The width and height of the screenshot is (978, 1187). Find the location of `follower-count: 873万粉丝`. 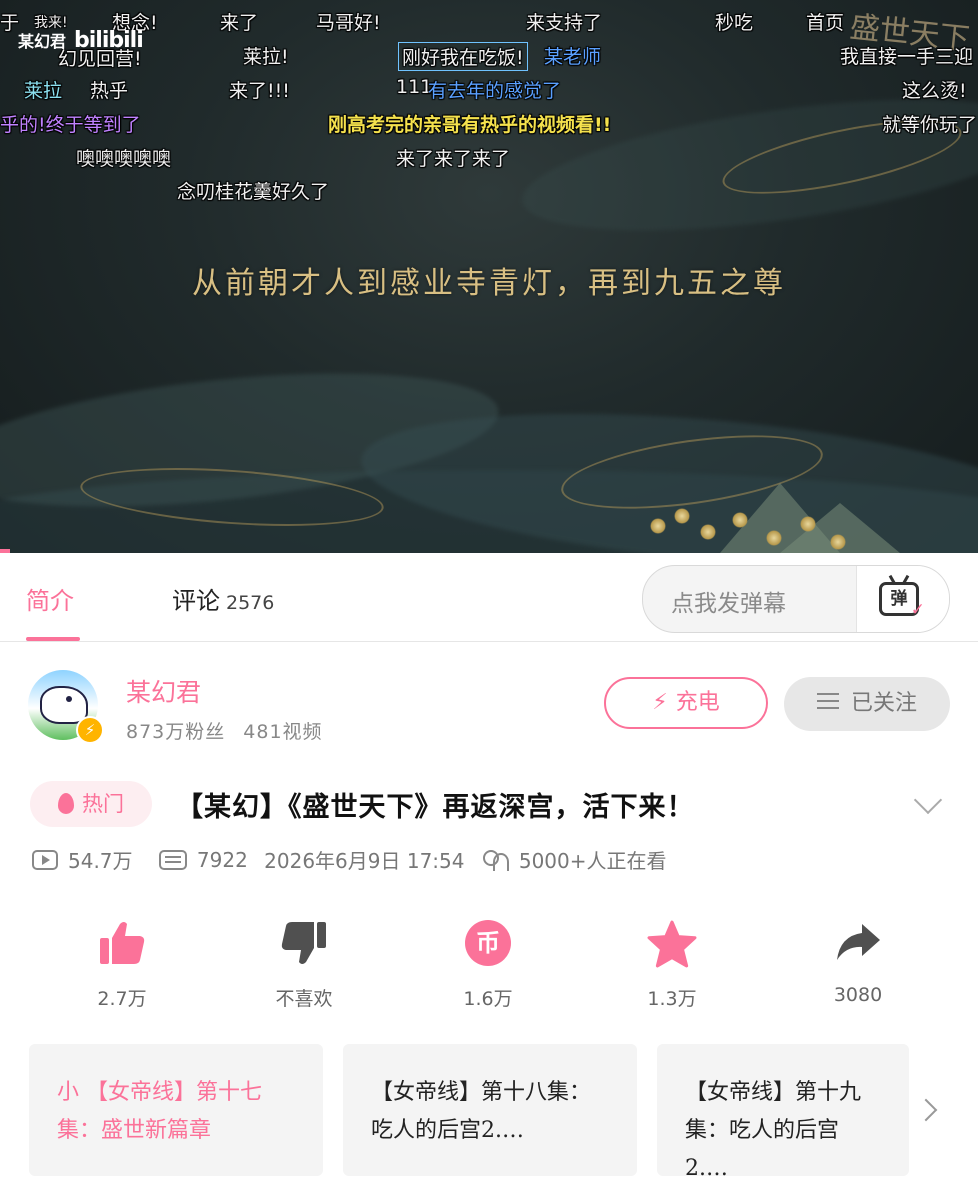

follower-count: 873万粉丝 is located at coordinates (176, 732).